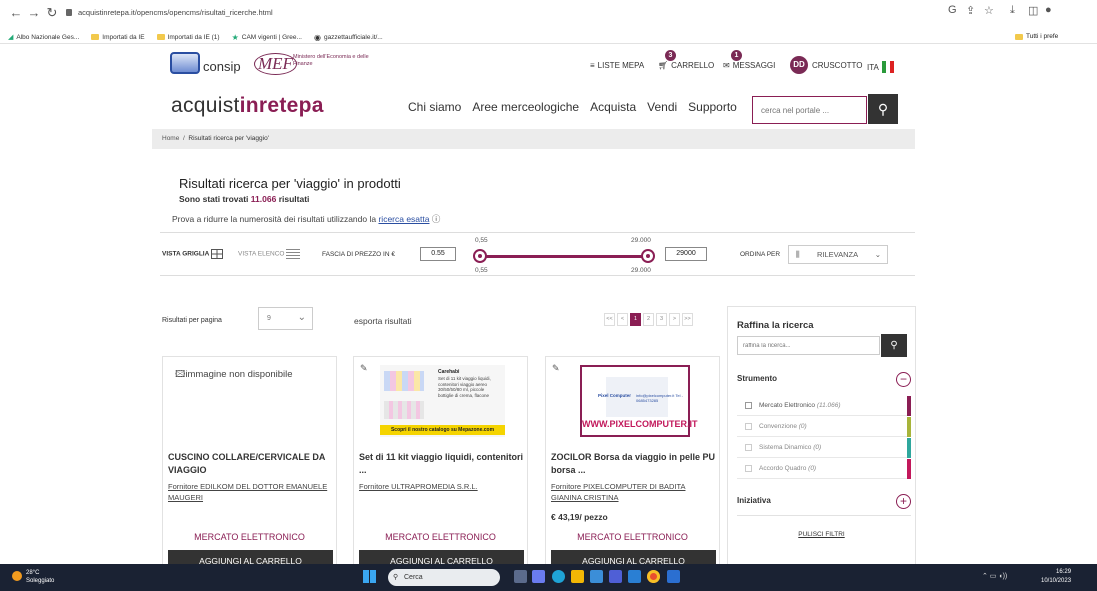 The width and height of the screenshot is (1097, 591). I want to click on clear-filters-link: PULISCI FILTRI, so click(821, 534).